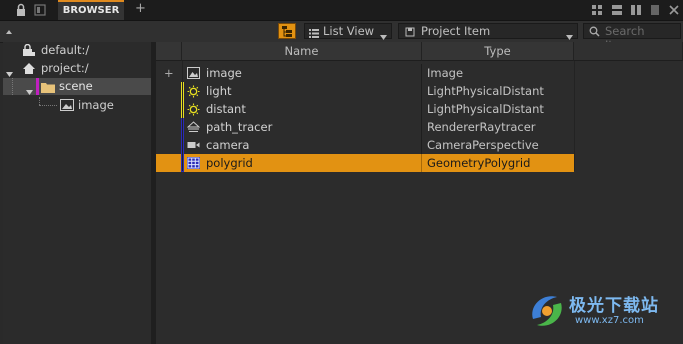  What do you see at coordinates (341, 10) in the screenshot?
I see `tab-bar: BROWSER +` at bounding box center [341, 10].